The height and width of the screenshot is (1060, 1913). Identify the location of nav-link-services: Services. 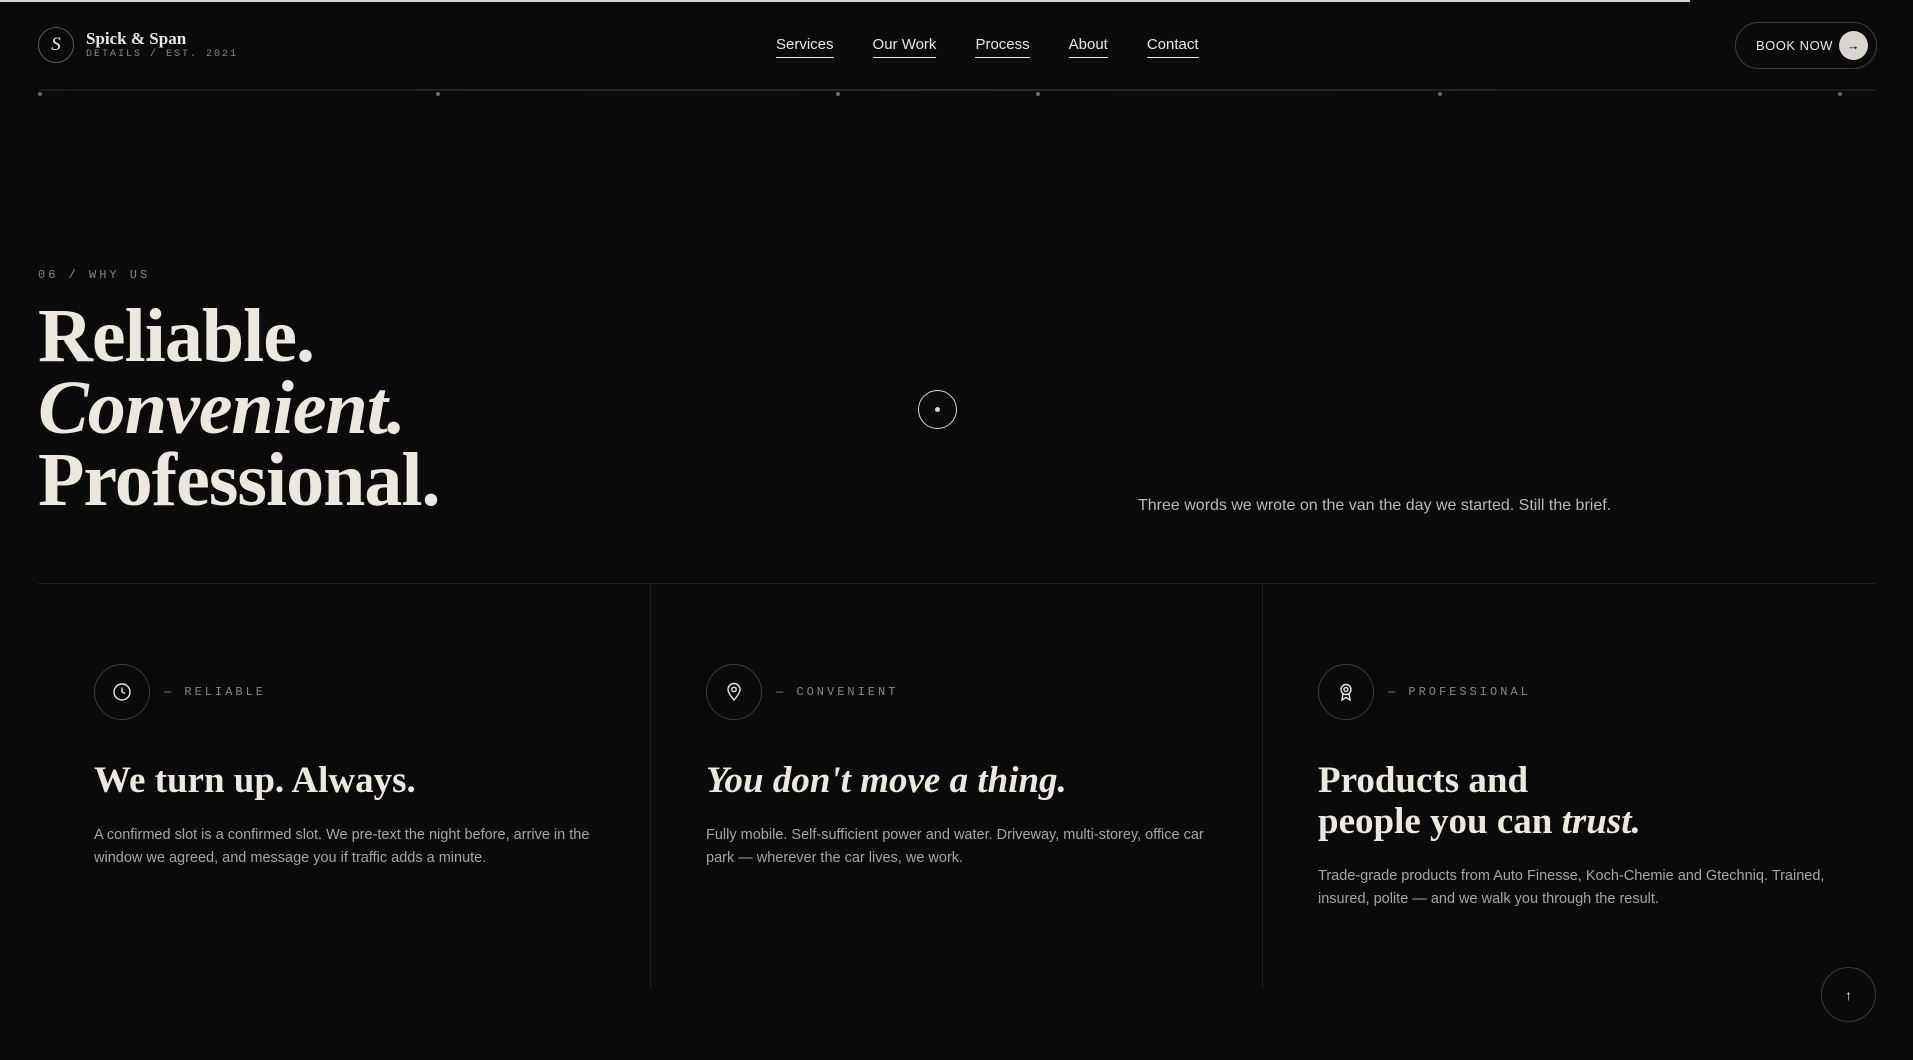
(805, 47).